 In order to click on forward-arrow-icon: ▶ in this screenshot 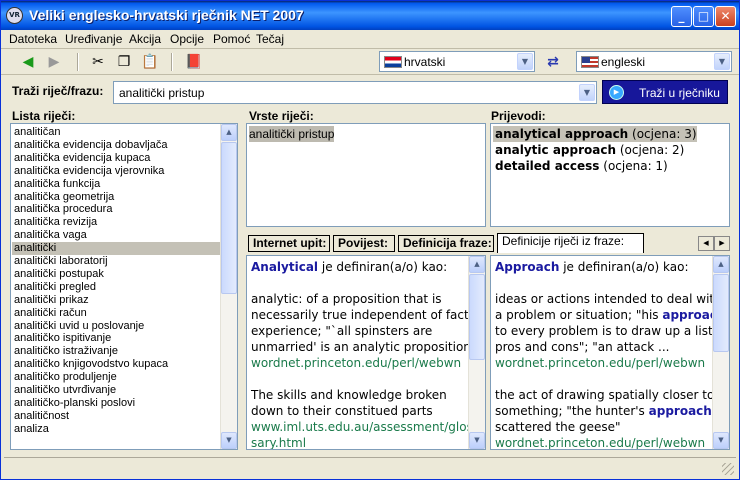, I will do `click(54, 62)`.